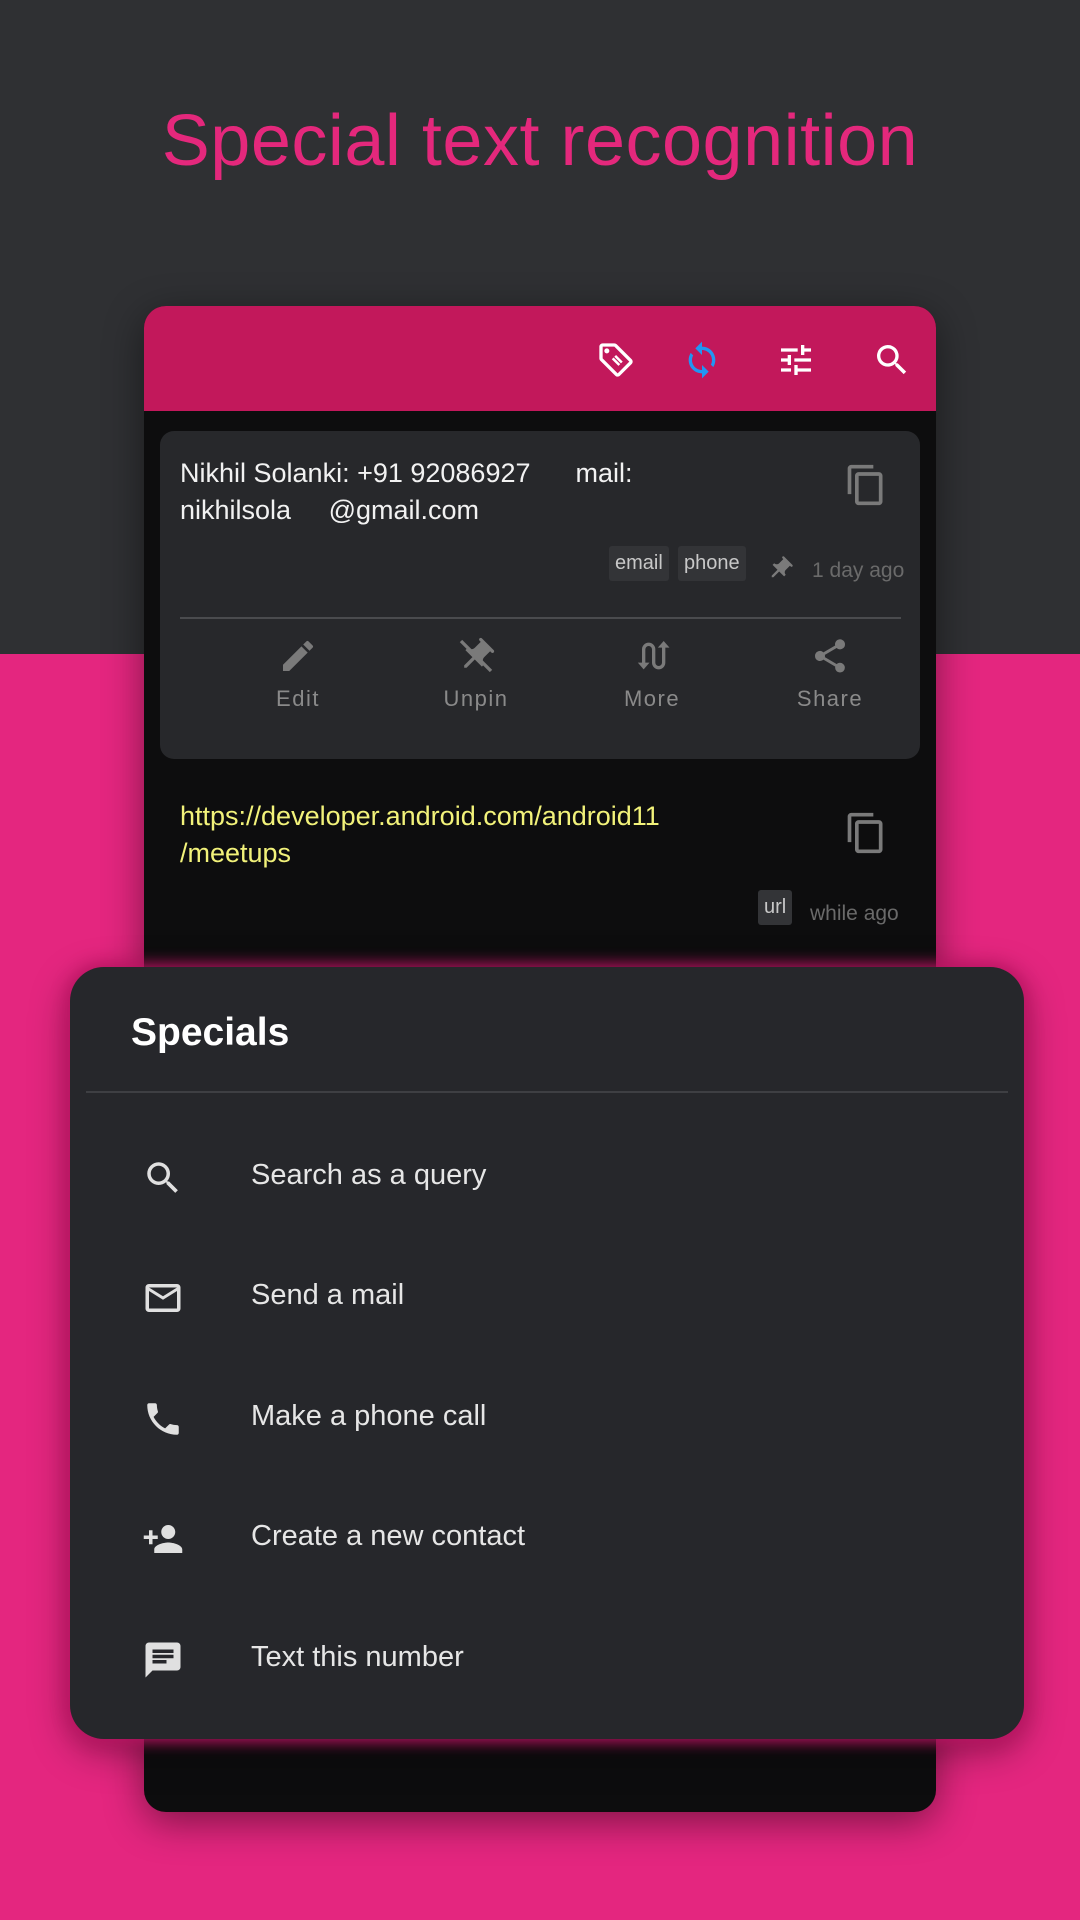 The height and width of the screenshot is (1920, 1080). I want to click on toolbar, so click(540, 358).